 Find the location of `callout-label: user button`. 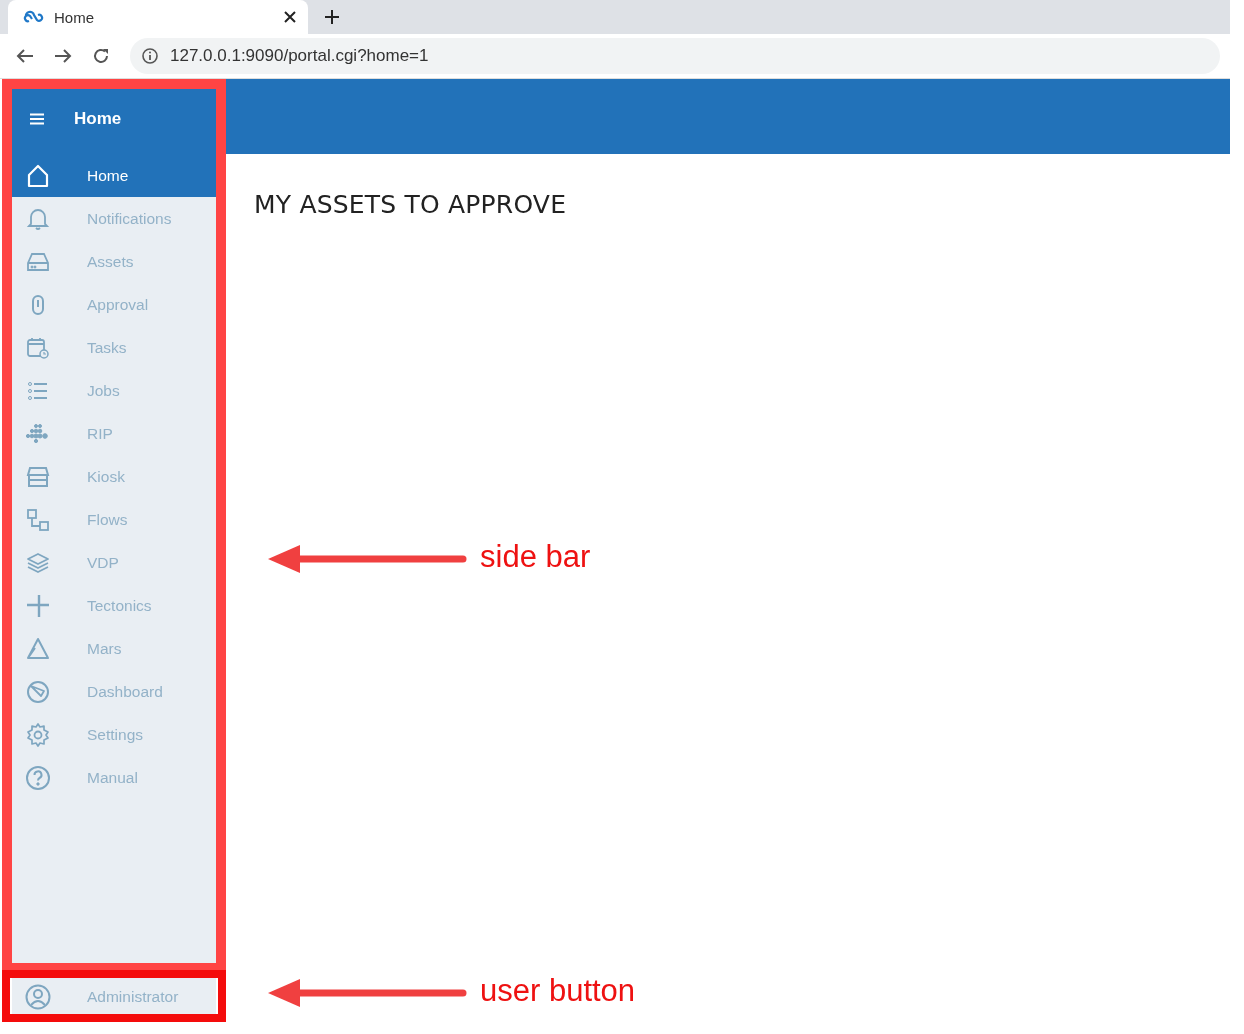

callout-label: user button is located at coordinates (558, 991).